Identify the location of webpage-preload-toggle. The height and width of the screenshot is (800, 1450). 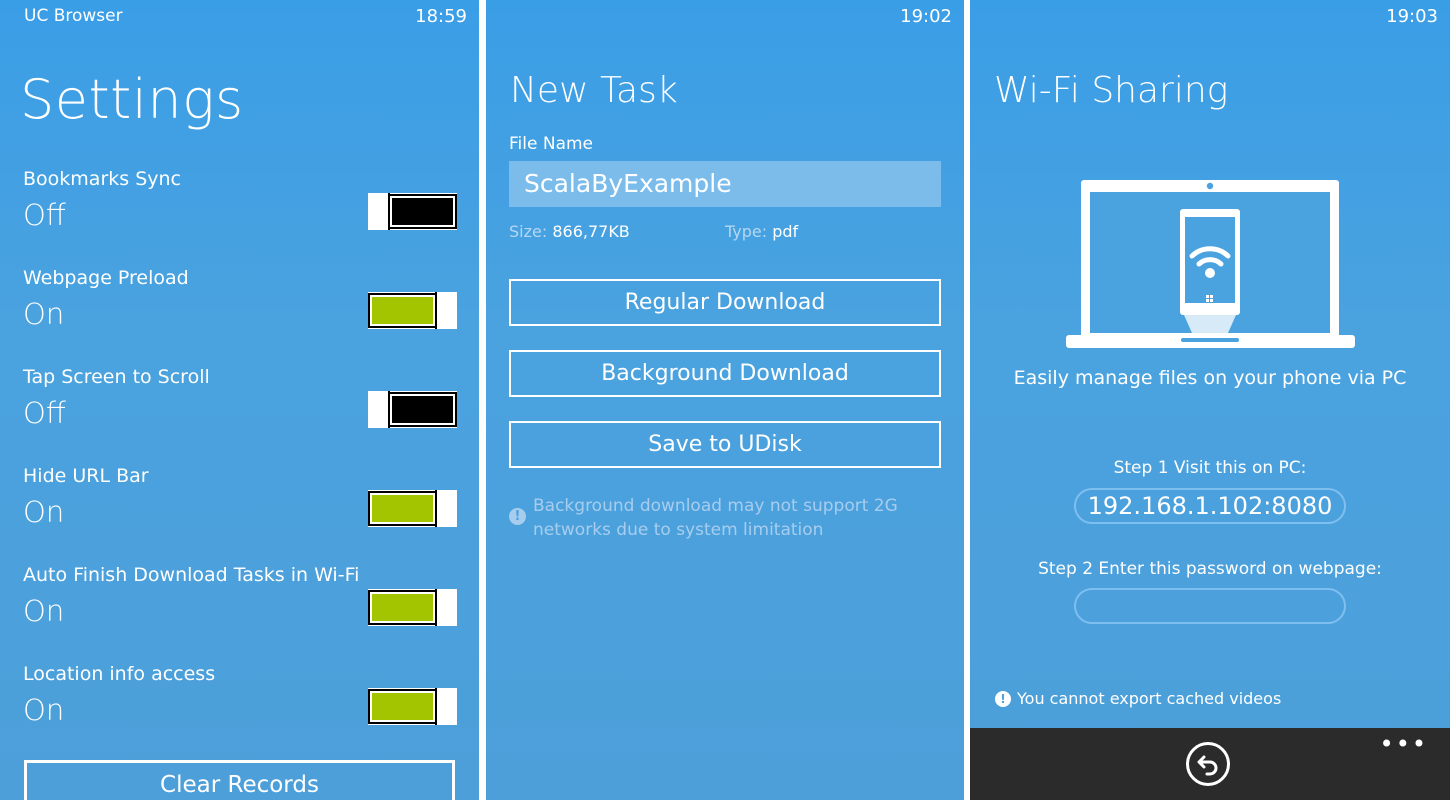
(412, 310).